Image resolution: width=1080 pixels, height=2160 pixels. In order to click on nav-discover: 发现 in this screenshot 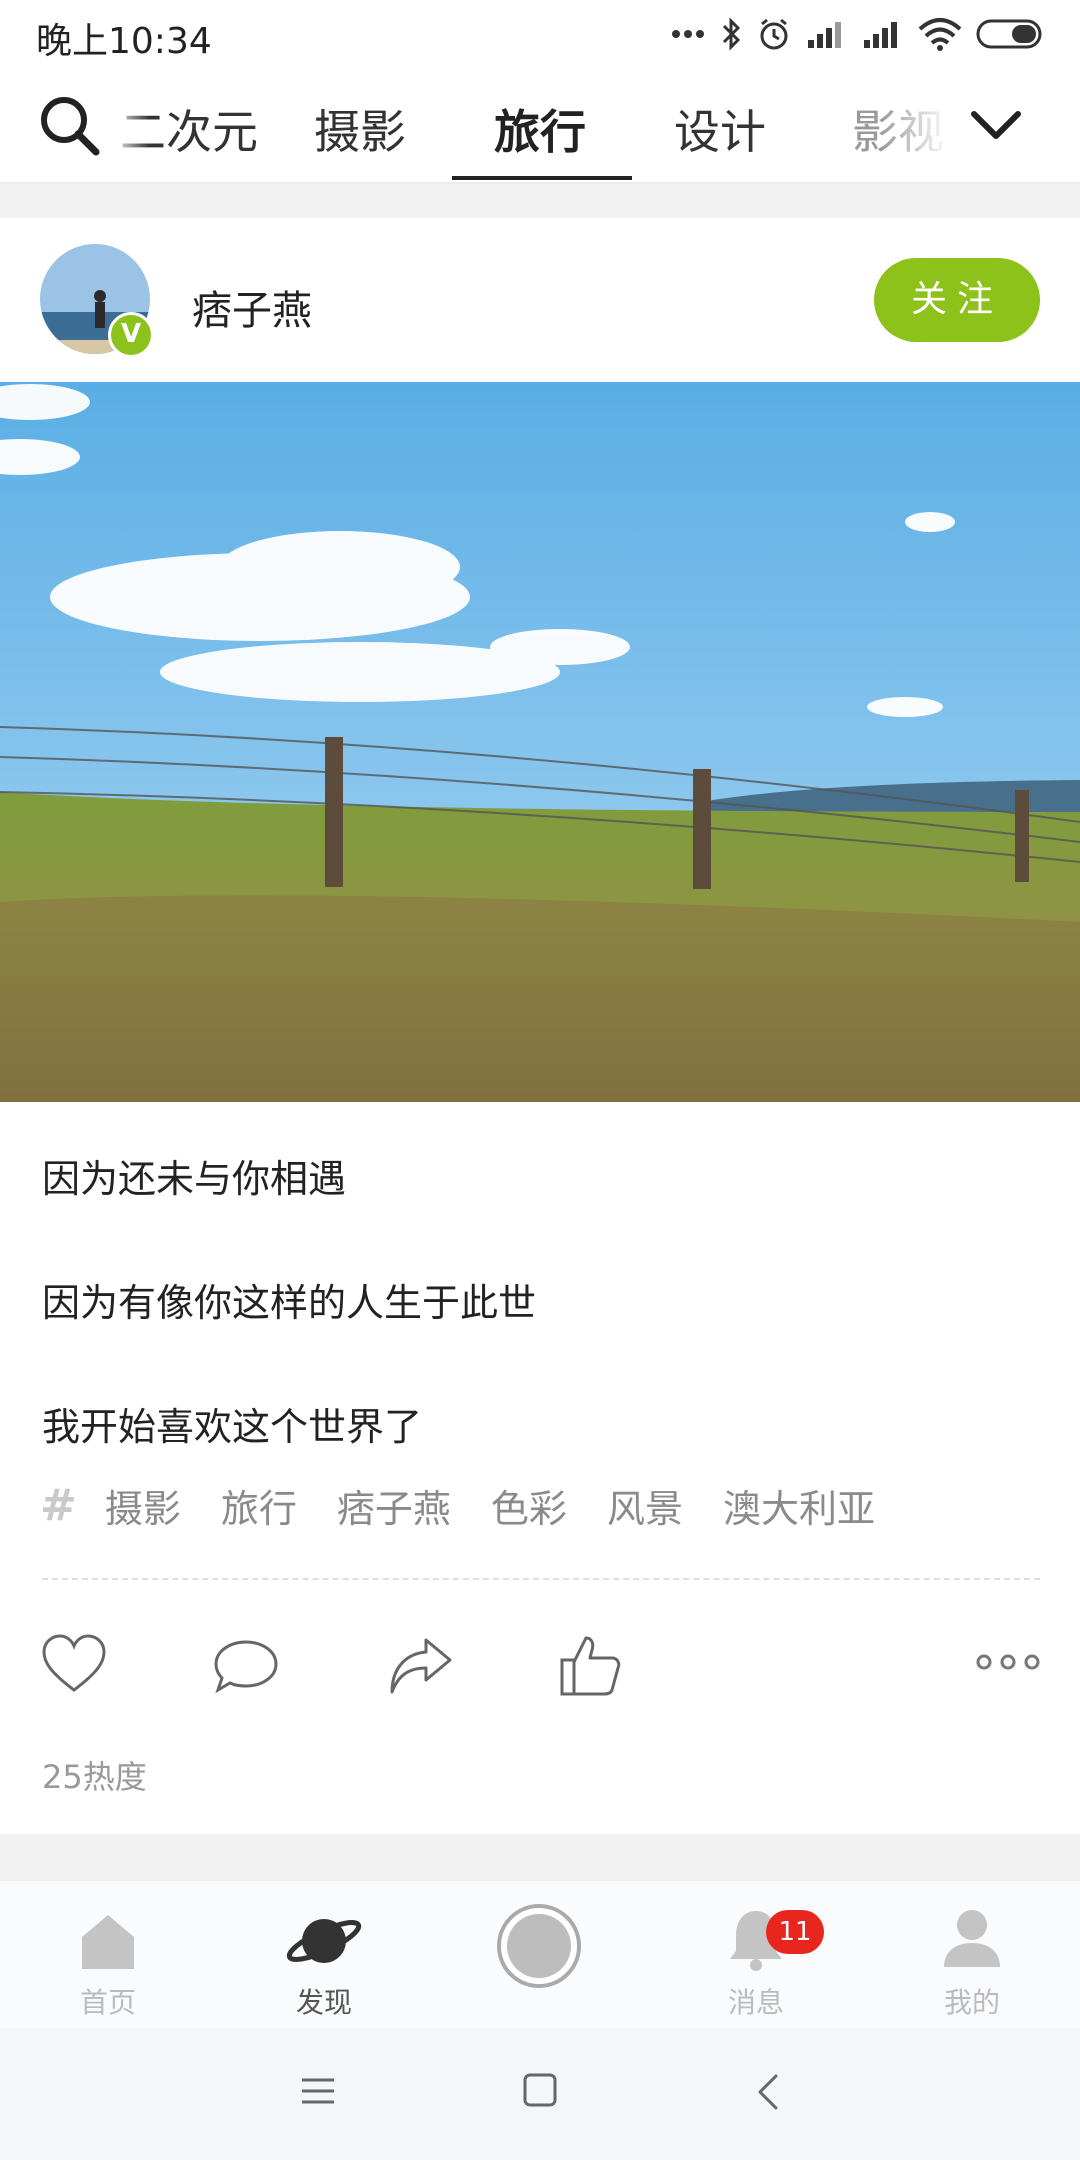, I will do `click(324, 1955)`.